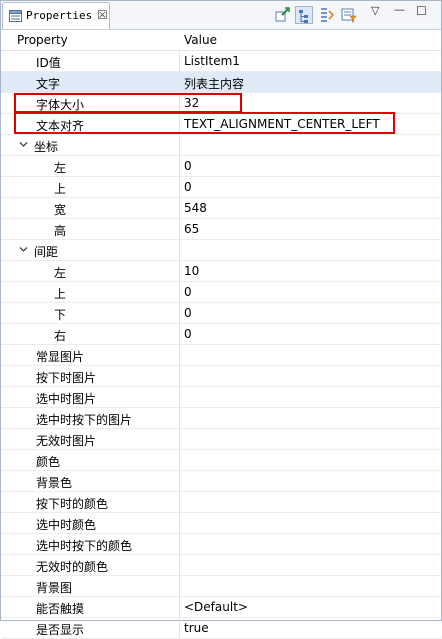 This screenshot has width=442, height=639. What do you see at coordinates (221, 15) in the screenshot?
I see `view-title-bar: Properties ☒ ▽ — ☐` at bounding box center [221, 15].